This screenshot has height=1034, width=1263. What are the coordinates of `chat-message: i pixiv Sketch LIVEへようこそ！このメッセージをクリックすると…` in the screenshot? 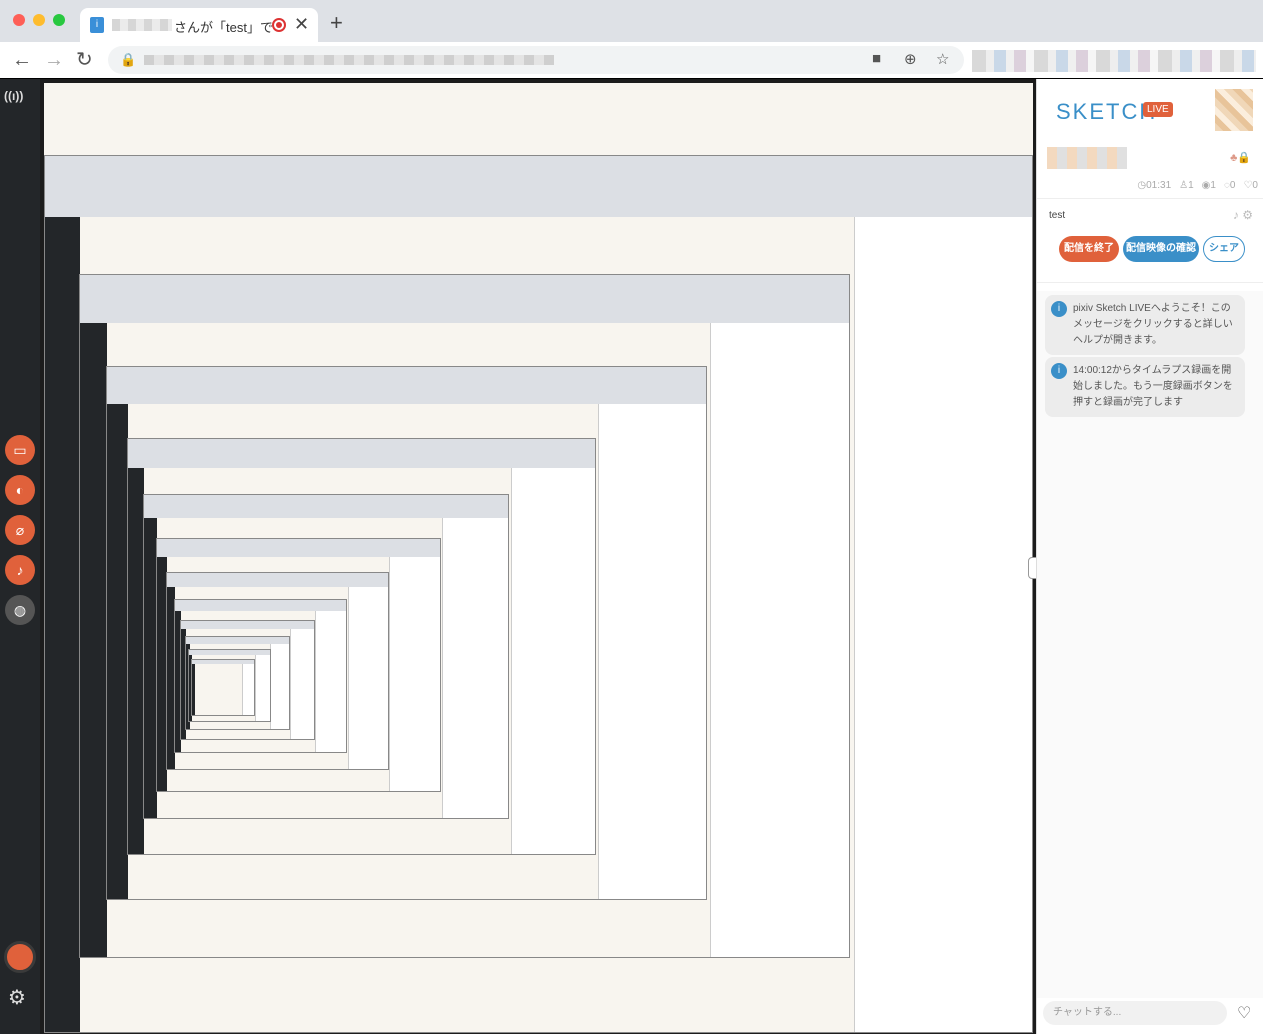 It's located at (1145, 325).